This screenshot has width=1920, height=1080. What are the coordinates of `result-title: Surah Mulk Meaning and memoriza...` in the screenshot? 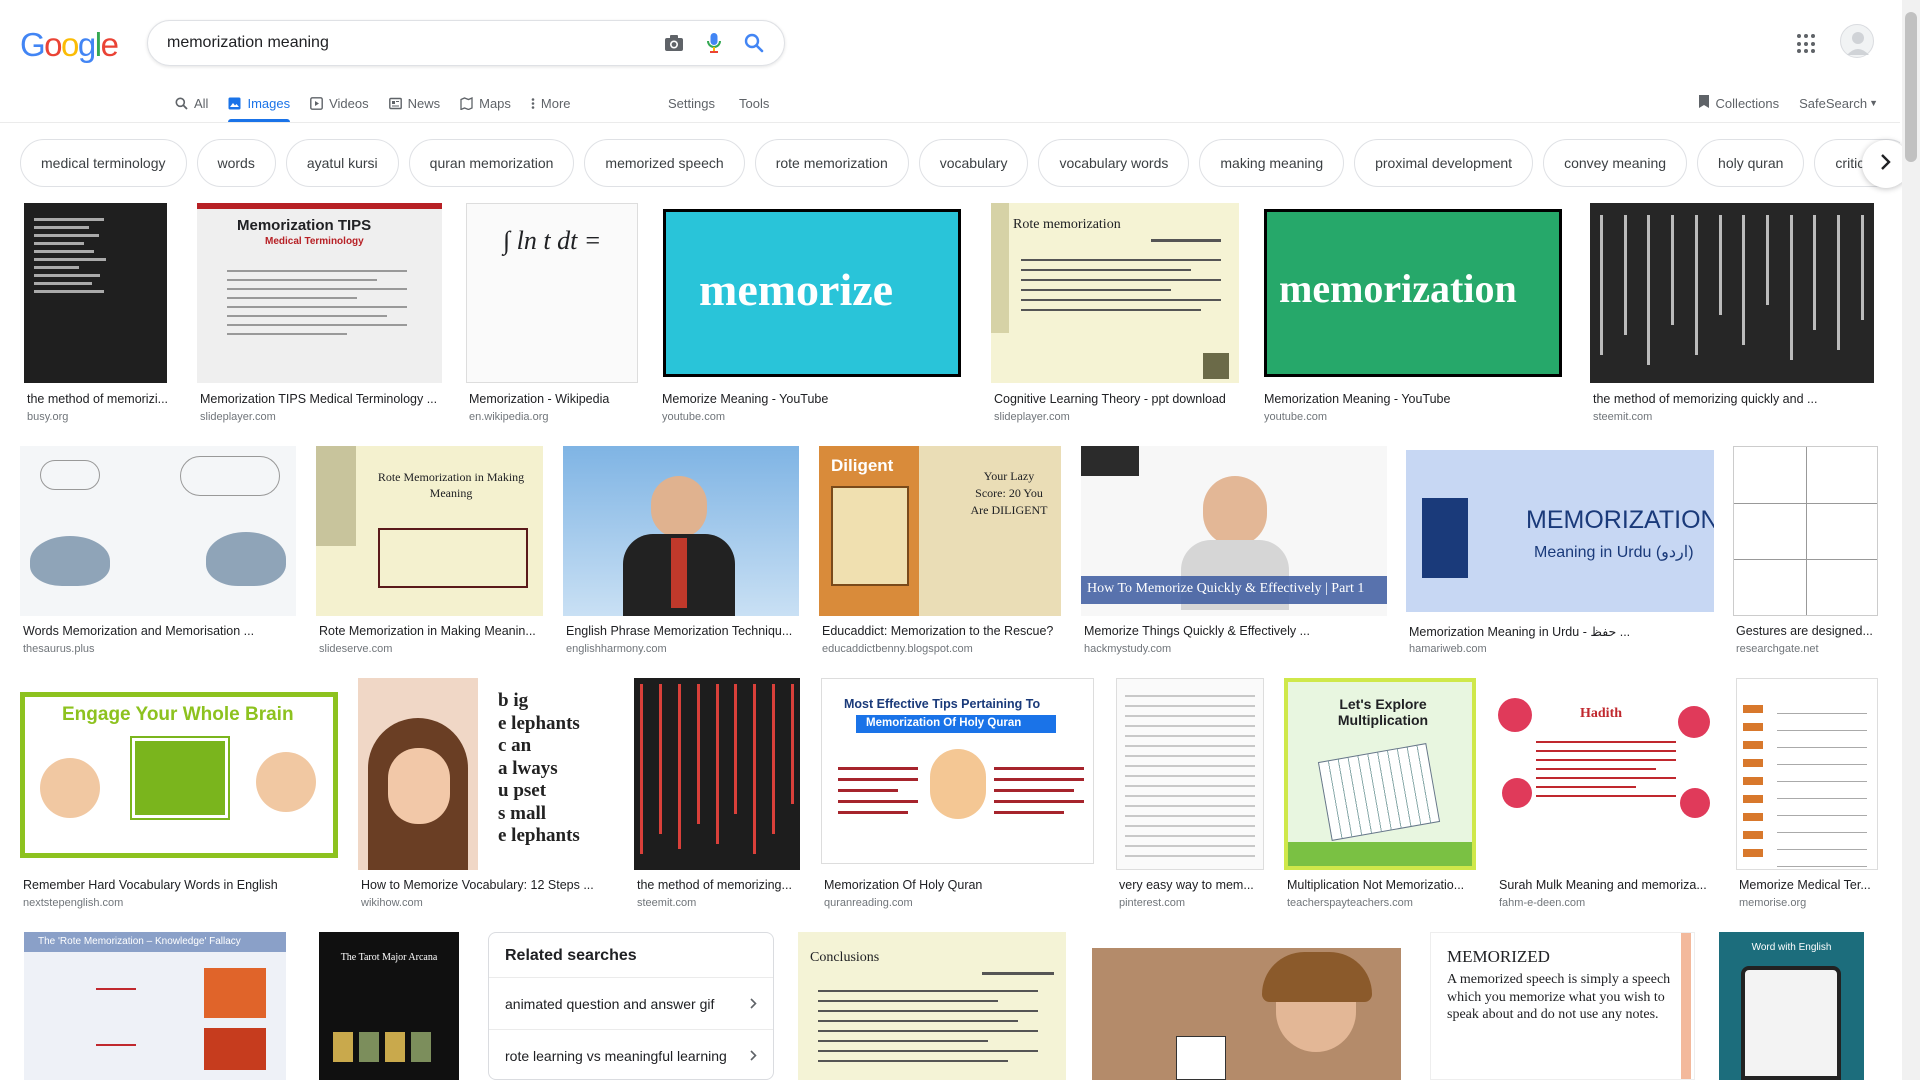 It's located at (1603, 885).